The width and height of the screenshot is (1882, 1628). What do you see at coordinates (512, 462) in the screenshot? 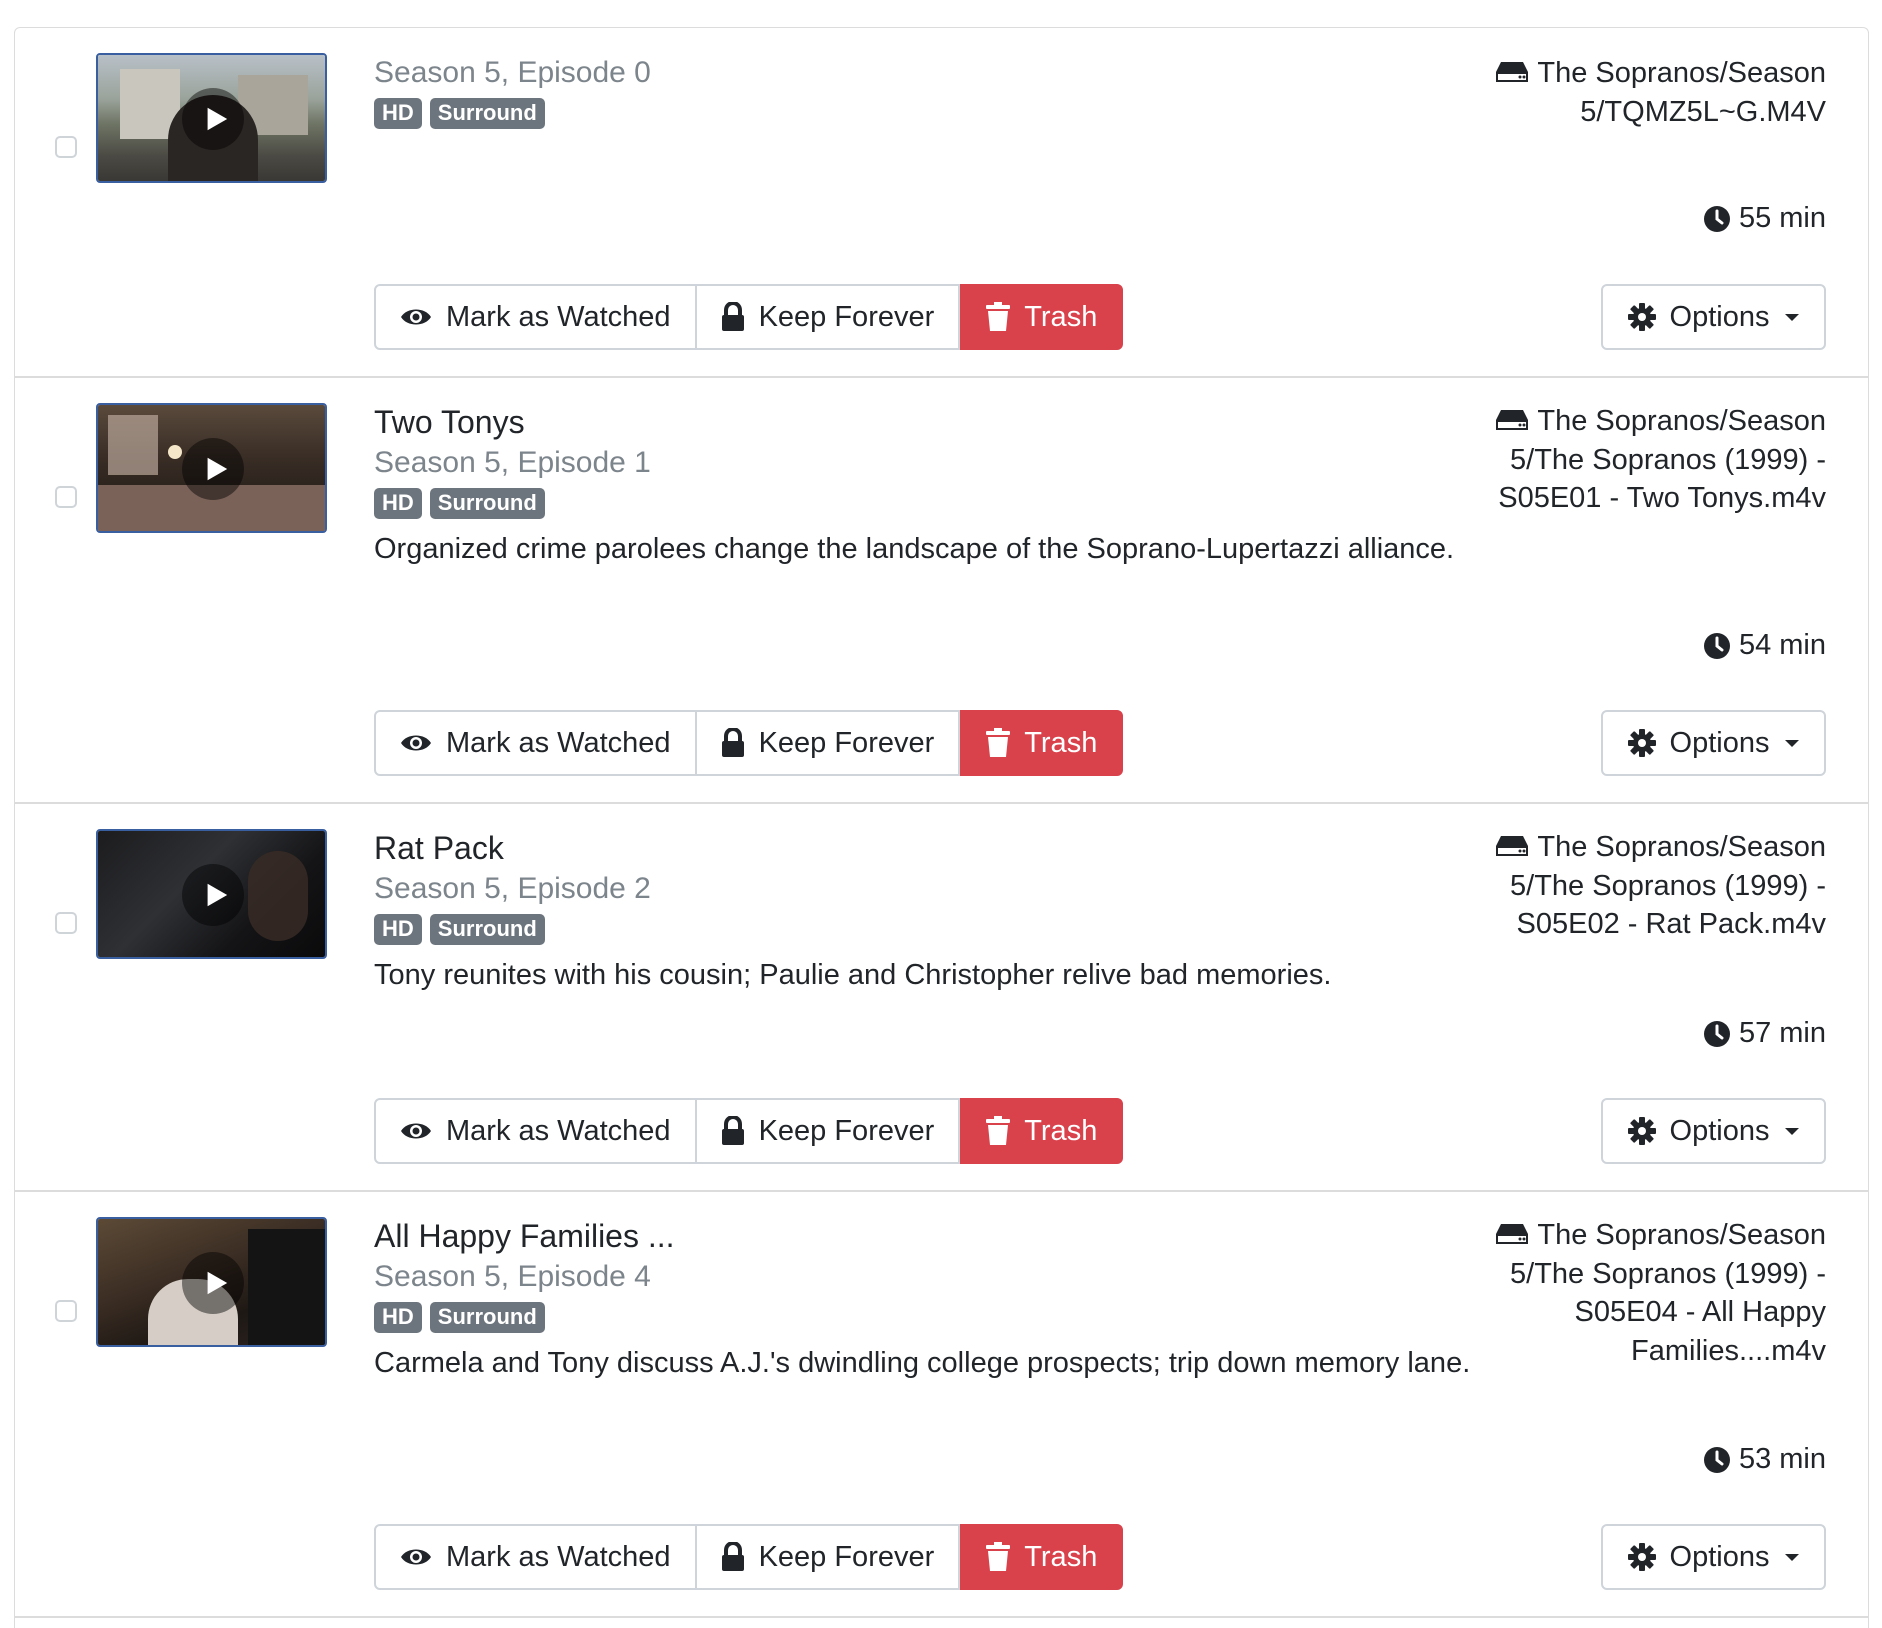
I see `episode-number: Season 5, Episode 1` at bounding box center [512, 462].